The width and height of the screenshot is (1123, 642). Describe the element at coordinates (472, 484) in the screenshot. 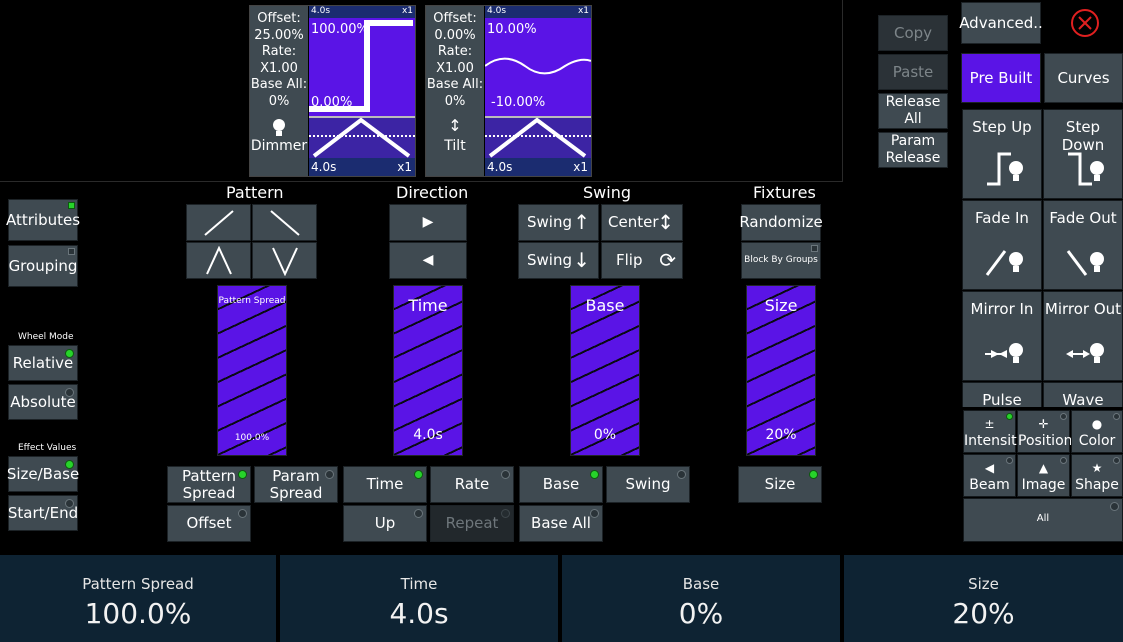

I see `rate-button: Rate` at that location.